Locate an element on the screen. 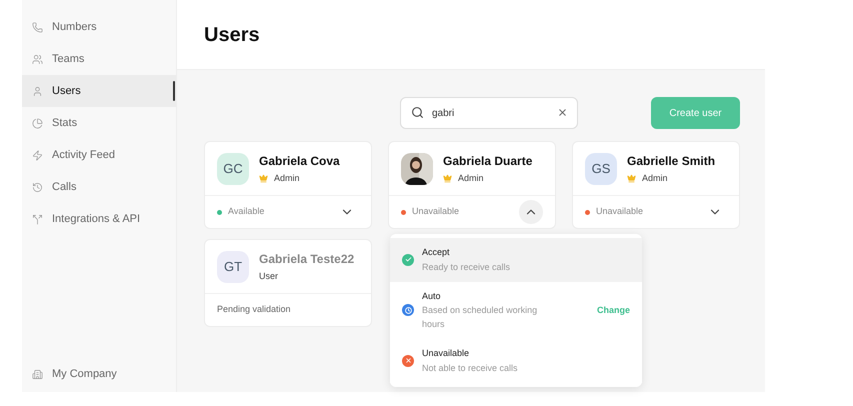  active-indicator is located at coordinates (174, 91).